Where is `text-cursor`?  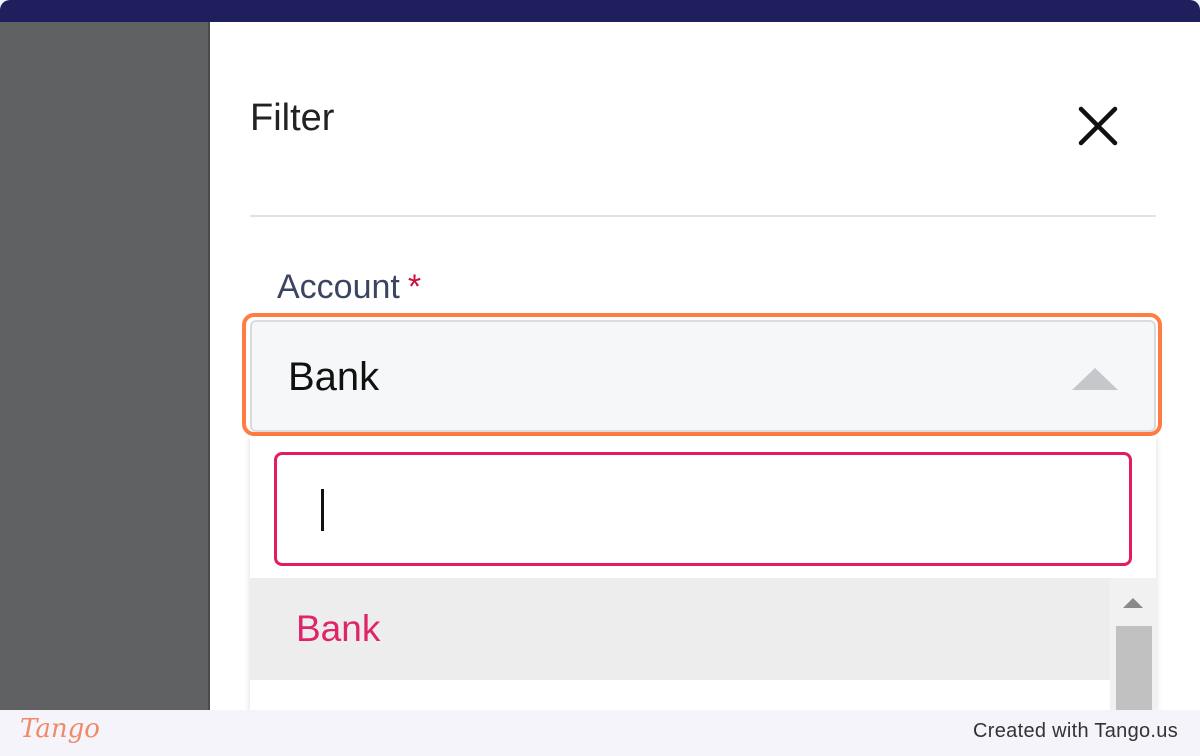
text-cursor is located at coordinates (322, 510).